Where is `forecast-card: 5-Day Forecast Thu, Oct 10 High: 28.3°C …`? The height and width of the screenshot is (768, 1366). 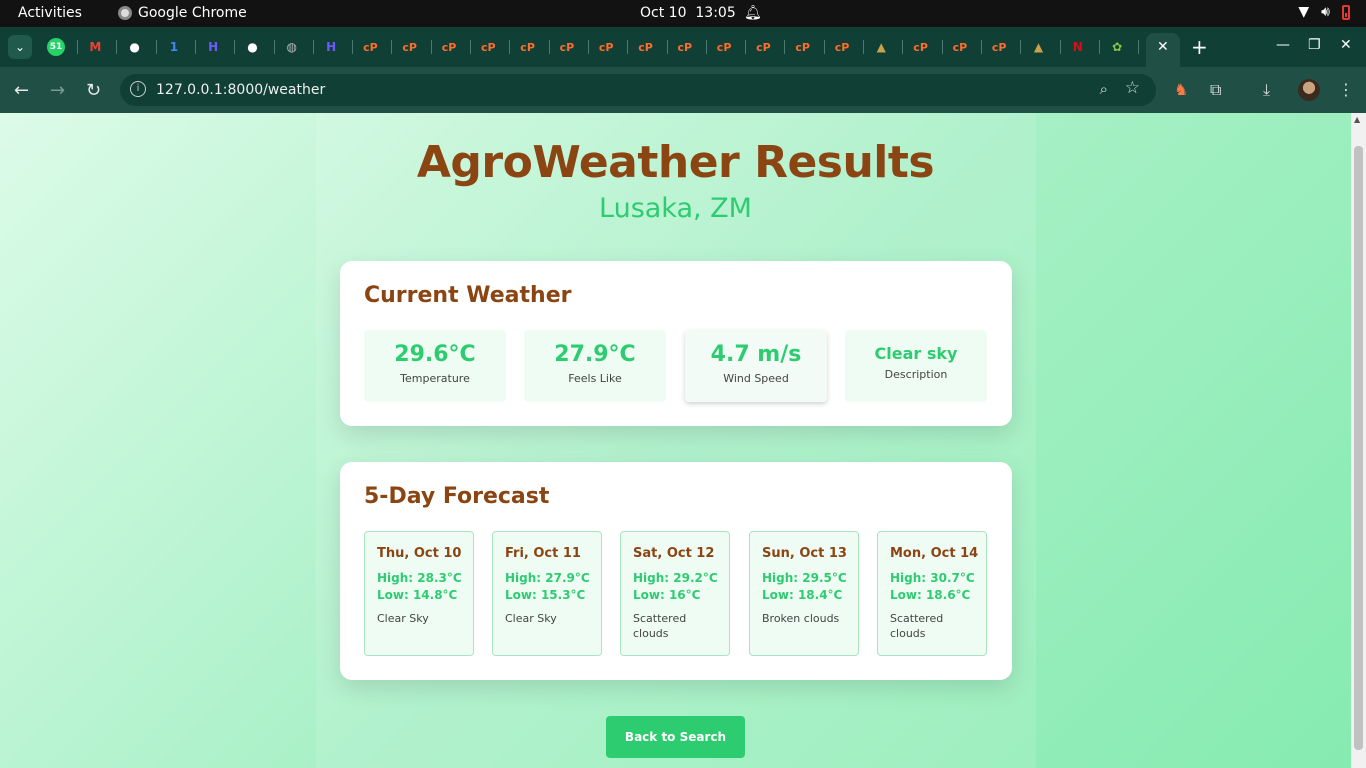
forecast-card: 5-Day Forecast Thu, Oct 10 High: 28.3°C … is located at coordinates (676, 571).